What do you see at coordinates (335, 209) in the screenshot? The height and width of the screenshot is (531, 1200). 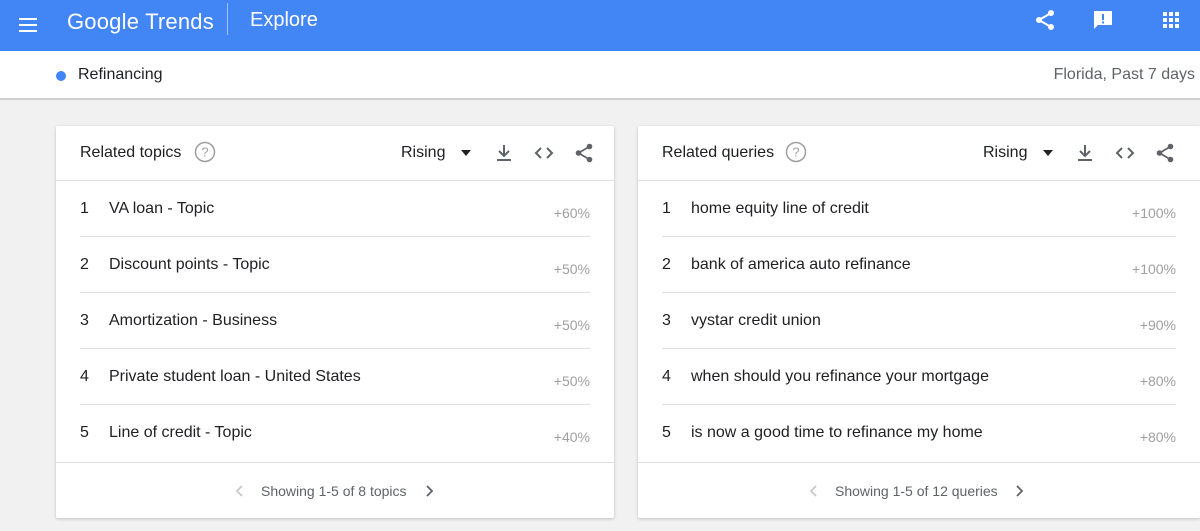 I see `list-item: 1 VA loan - Topic +60%` at bounding box center [335, 209].